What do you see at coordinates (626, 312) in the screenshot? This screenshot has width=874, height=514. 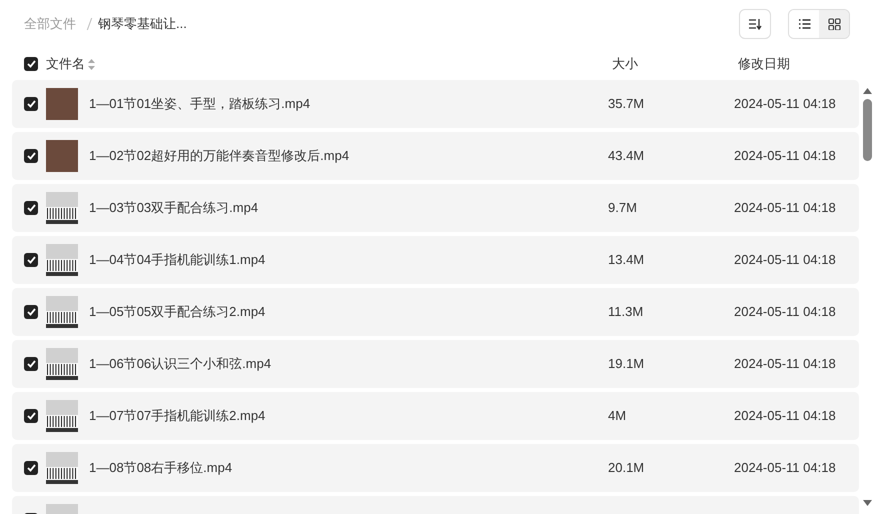 I see `file-size: 11.3M` at bounding box center [626, 312].